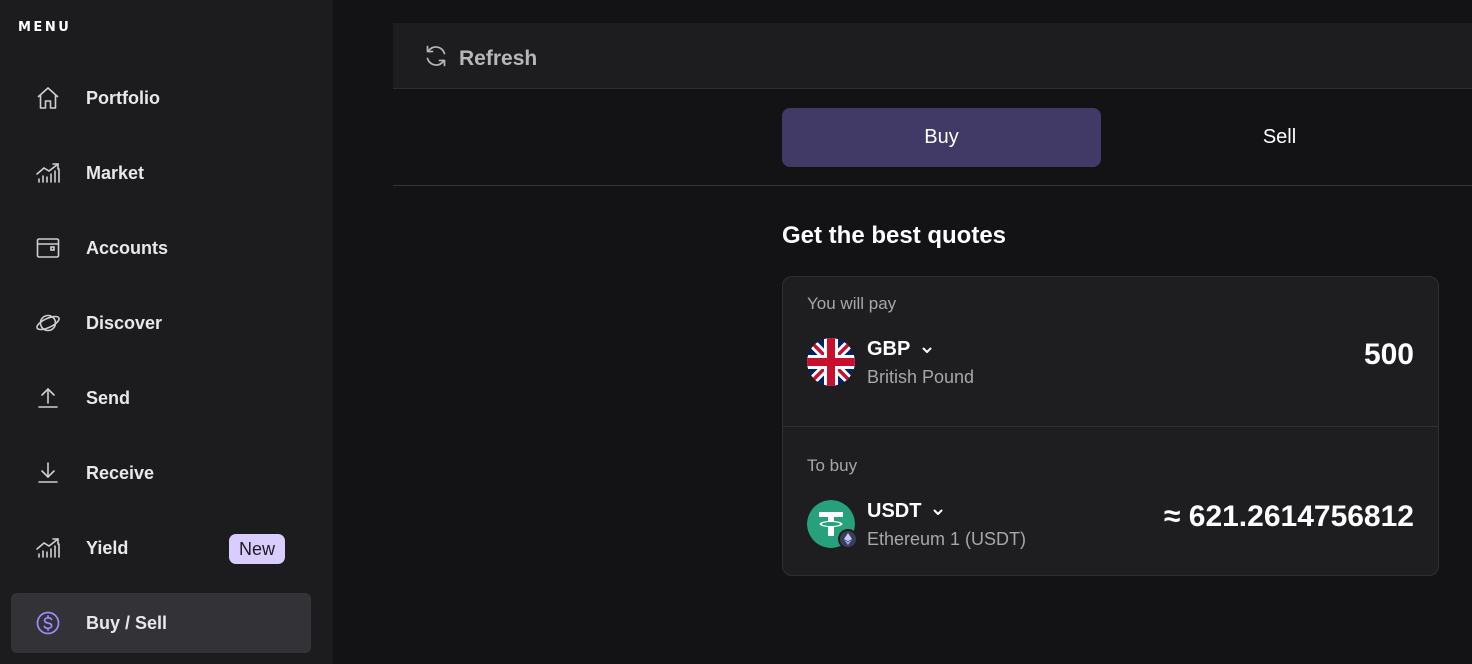 The width and height of the screenshot is (1472, 664). Describe the element at coordinates (498, 58) in the screenshot. I see `refresh-label: Refresh` at that location.